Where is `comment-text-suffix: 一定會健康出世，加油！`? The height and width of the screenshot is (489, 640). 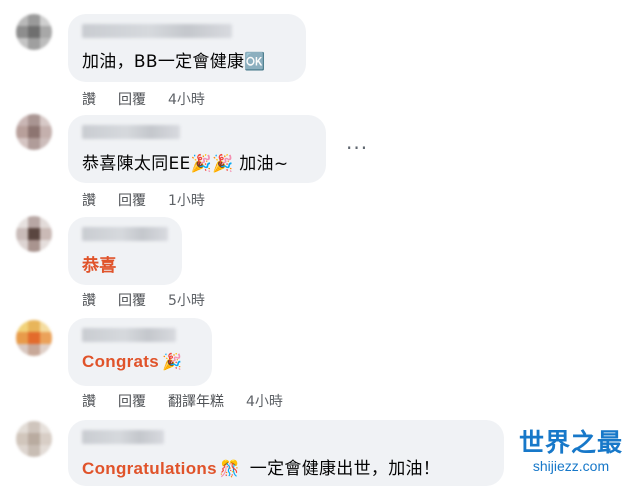
comment-text-suffix: 一定會健康出世，加油！ is located at coordinates (345, 469).